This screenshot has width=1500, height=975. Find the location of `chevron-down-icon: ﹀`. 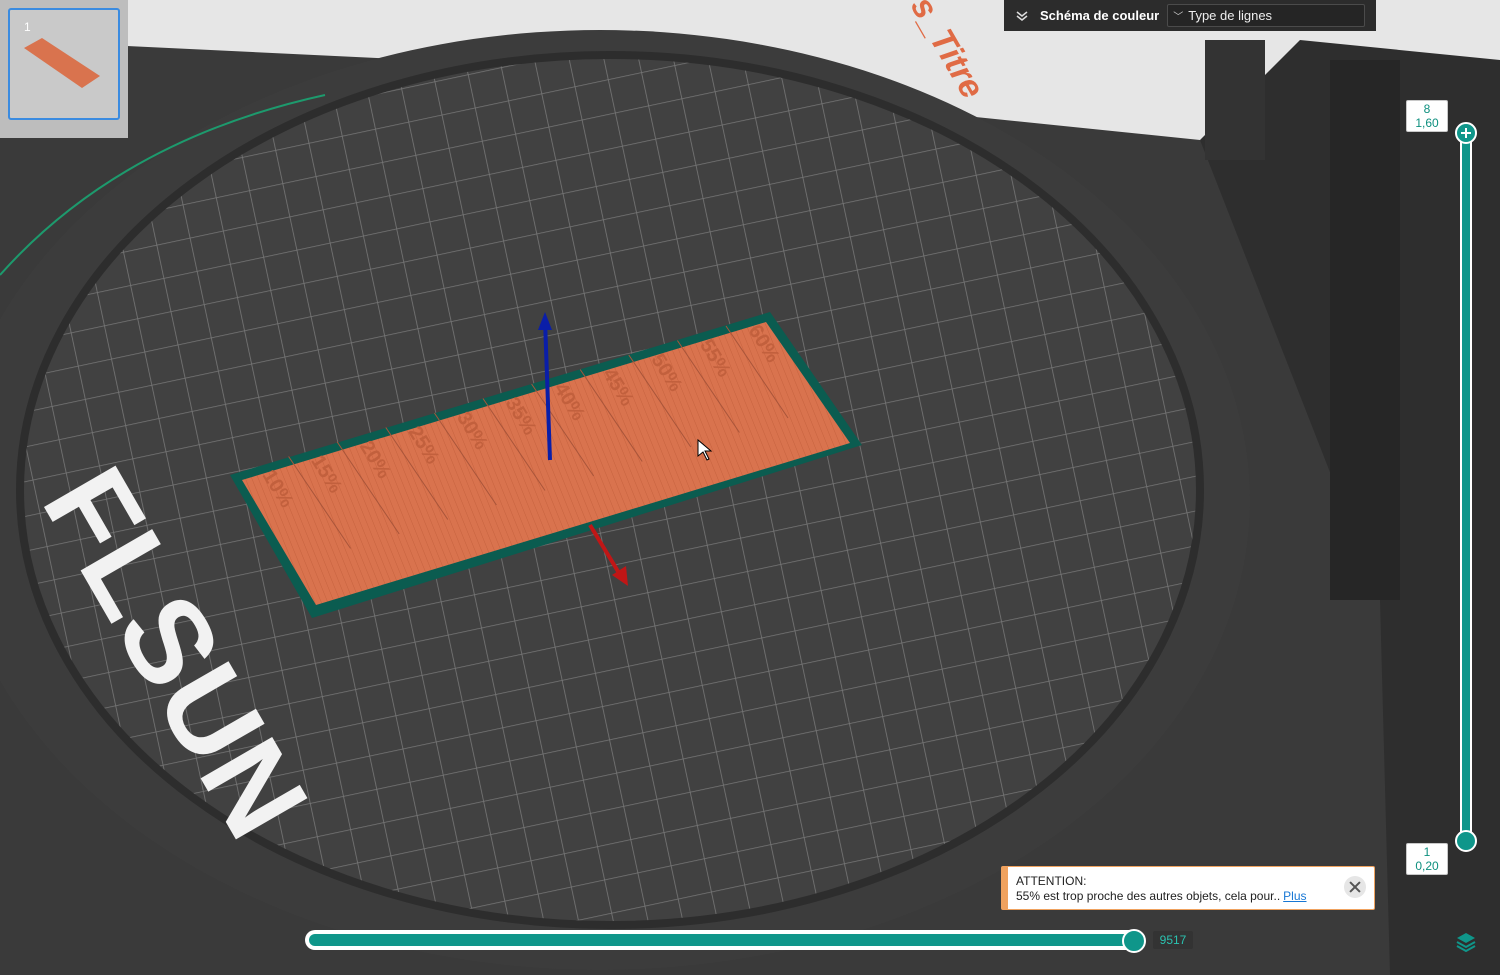

chevron-down-icon: ﹀ is located at coordinates (1178, 17).